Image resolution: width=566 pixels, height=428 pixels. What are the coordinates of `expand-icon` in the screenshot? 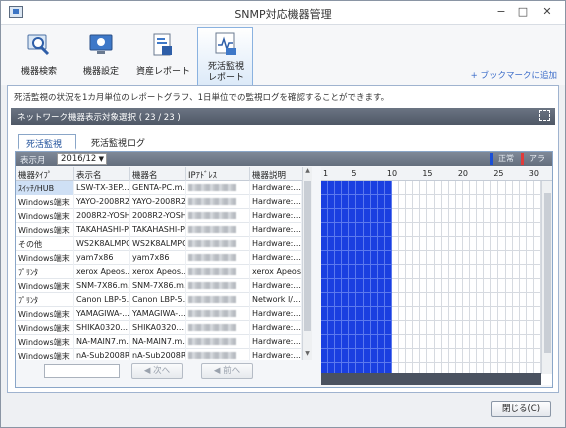 It's located at (544, 115).